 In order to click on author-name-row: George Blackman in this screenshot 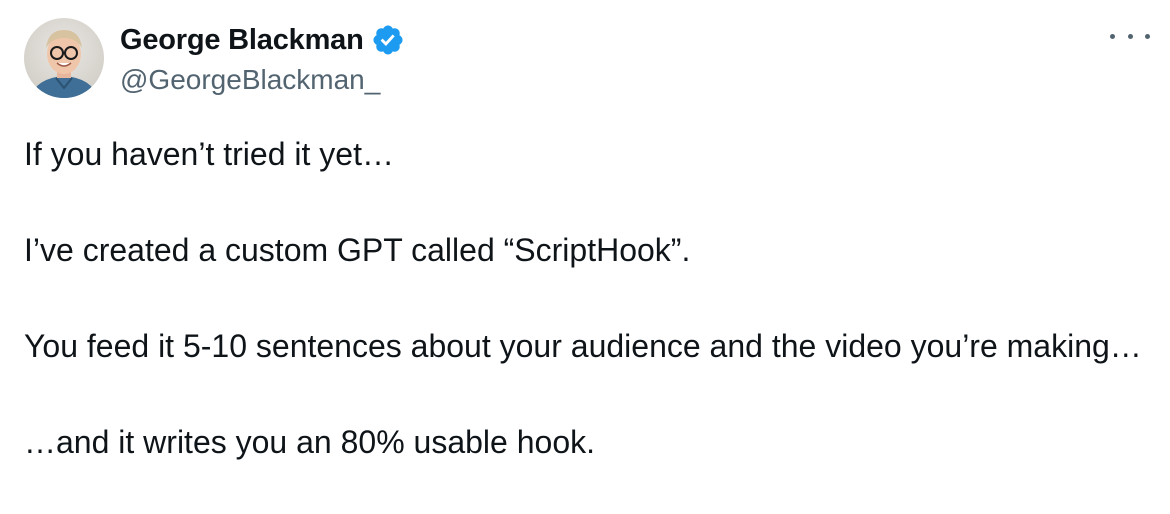, I will do `click(262, 40)`.